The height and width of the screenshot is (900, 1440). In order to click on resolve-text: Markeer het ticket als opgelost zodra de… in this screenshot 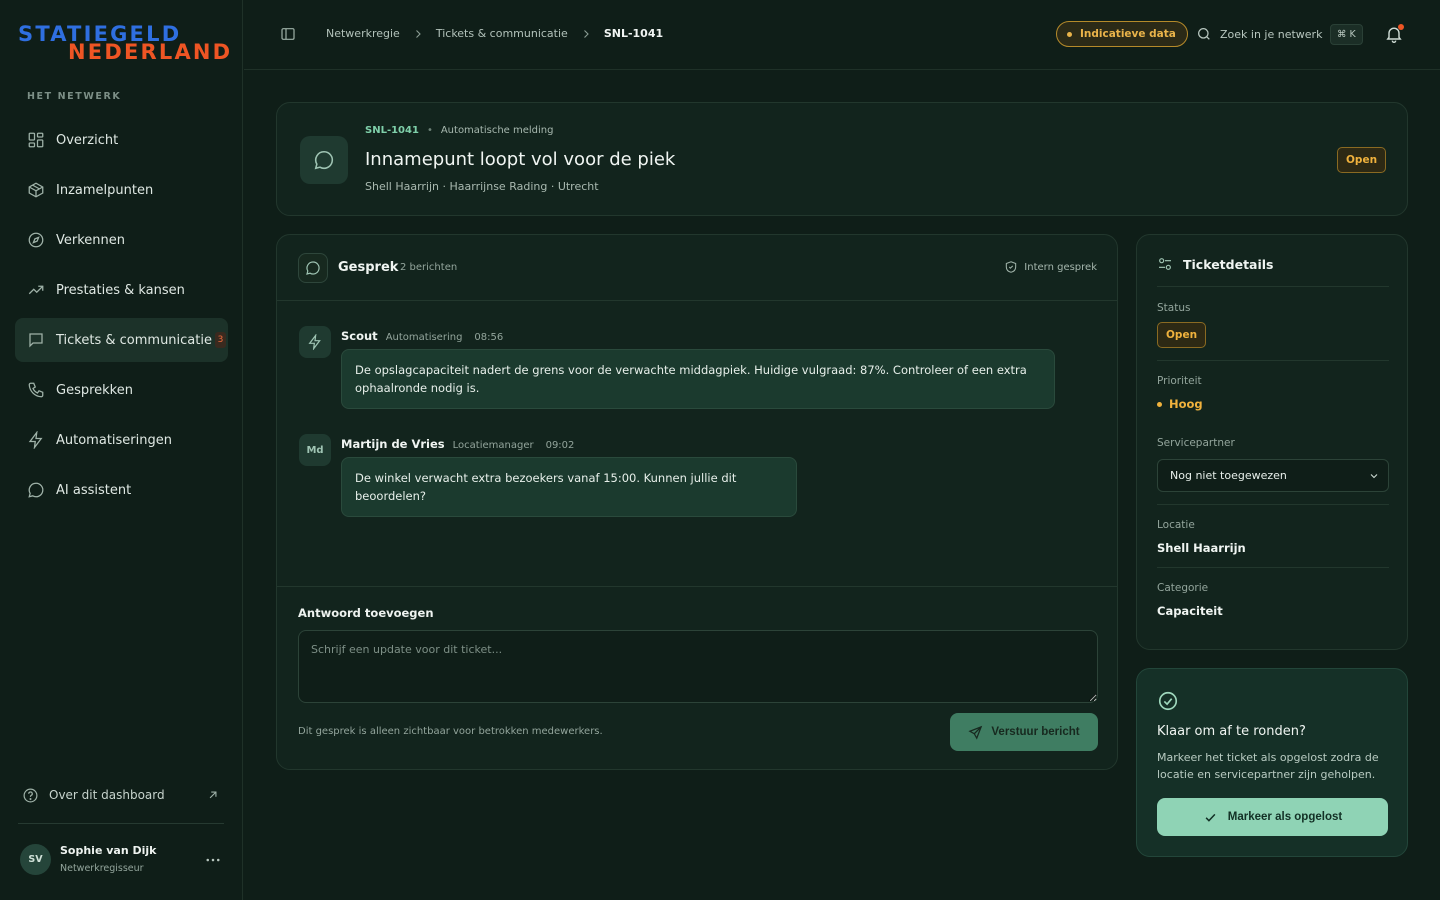, I will do `click(1268, 766)`.